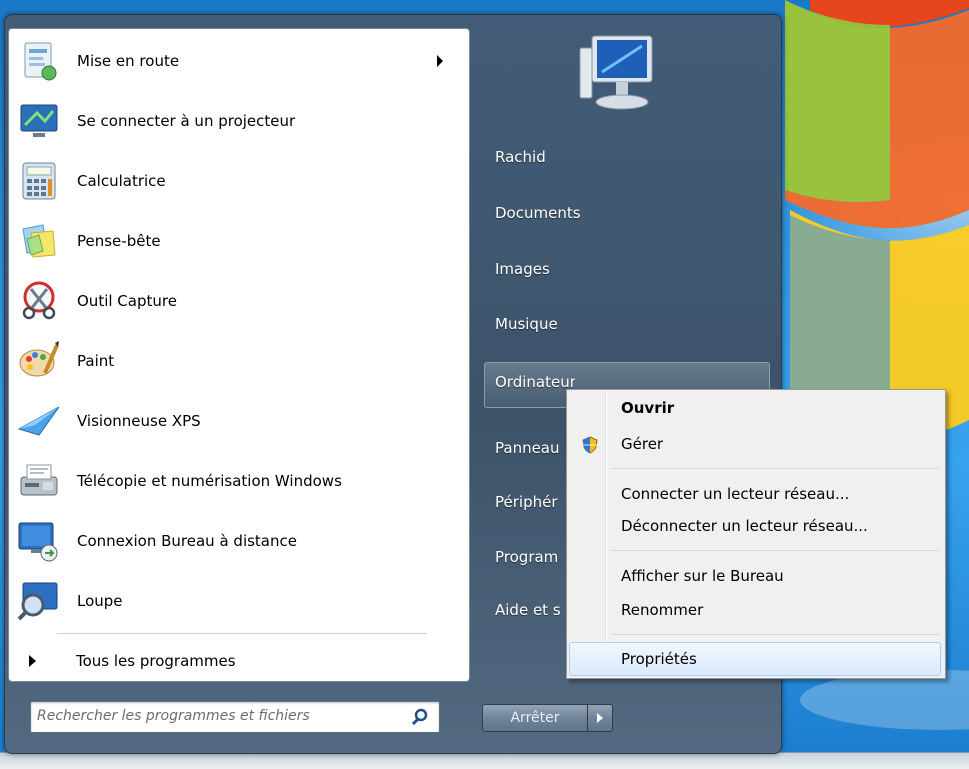 This screenshot has width=969, height=769. What do you see at coordinates (209, 481) in the screenshot?
I see `program-label: Télécopie et numérisation Windows` at bounding box center [209, 481].